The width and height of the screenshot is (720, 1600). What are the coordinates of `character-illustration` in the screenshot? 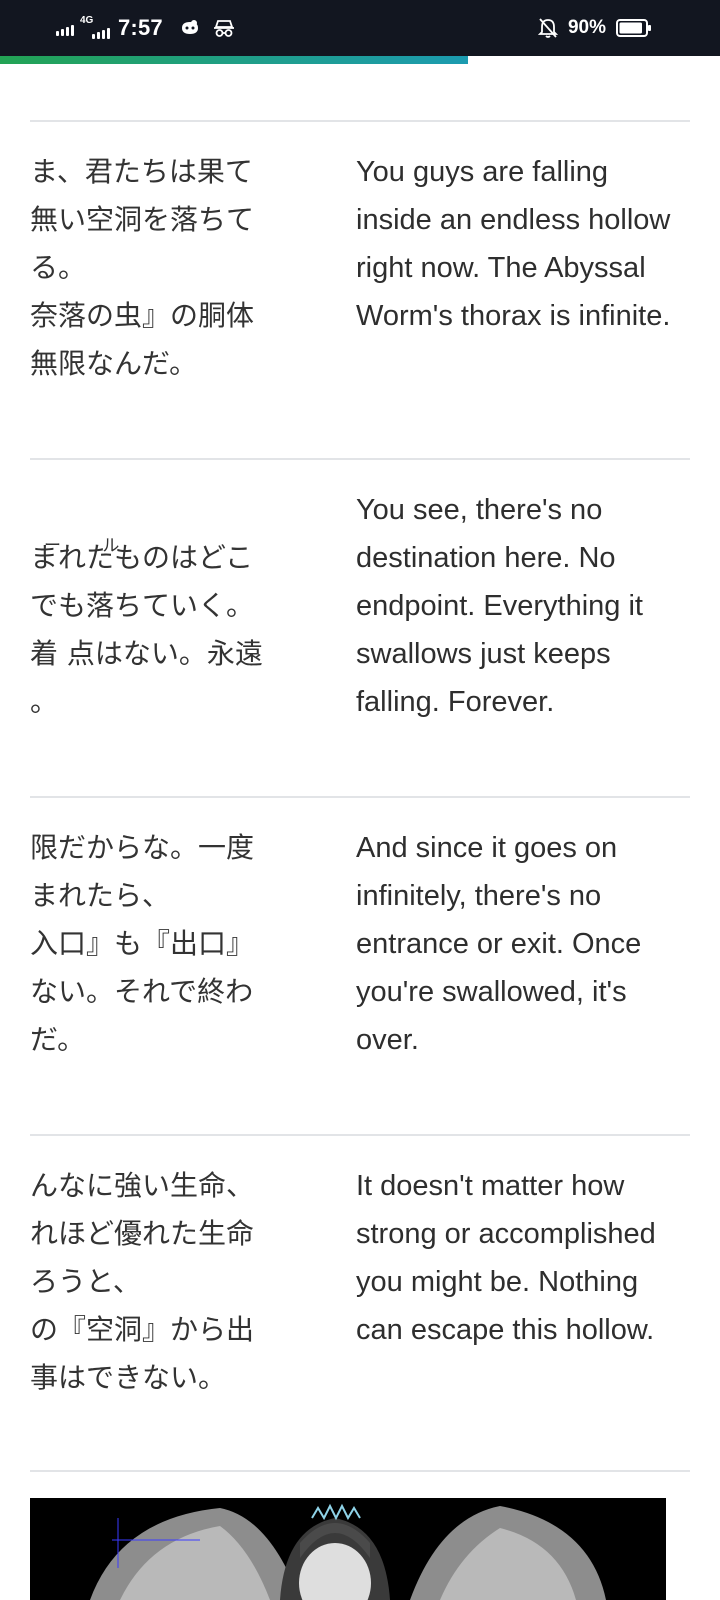 It's located at (348, 1549).